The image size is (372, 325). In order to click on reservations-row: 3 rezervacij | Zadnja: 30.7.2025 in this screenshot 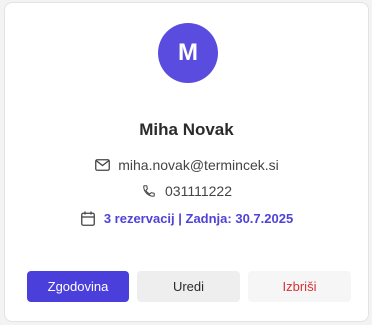, I will do `click(186, 218)`.